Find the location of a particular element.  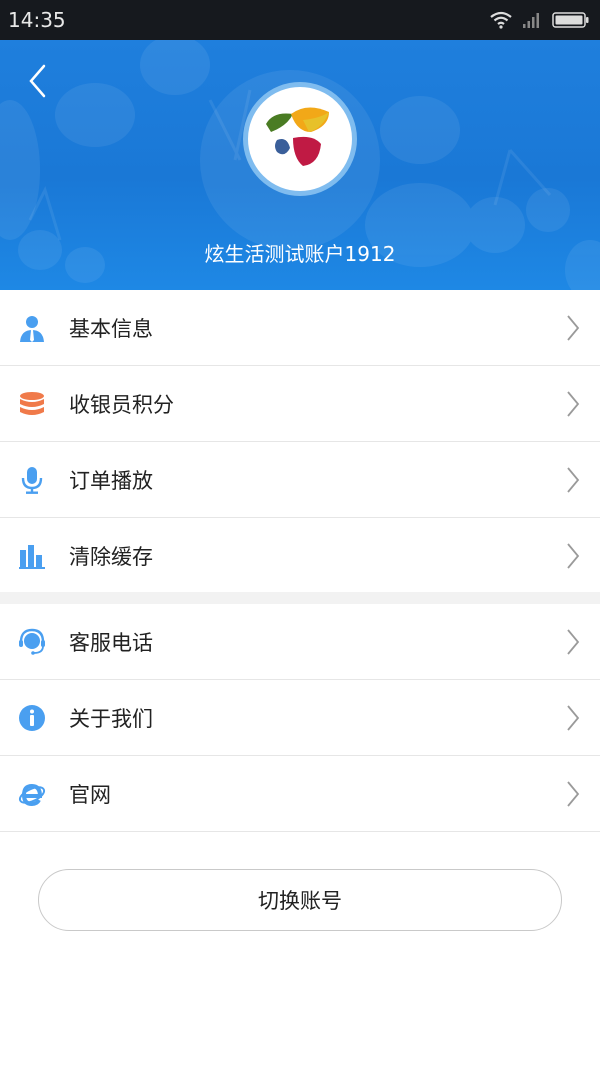

battery-icon is located at coordinates (570, 20).